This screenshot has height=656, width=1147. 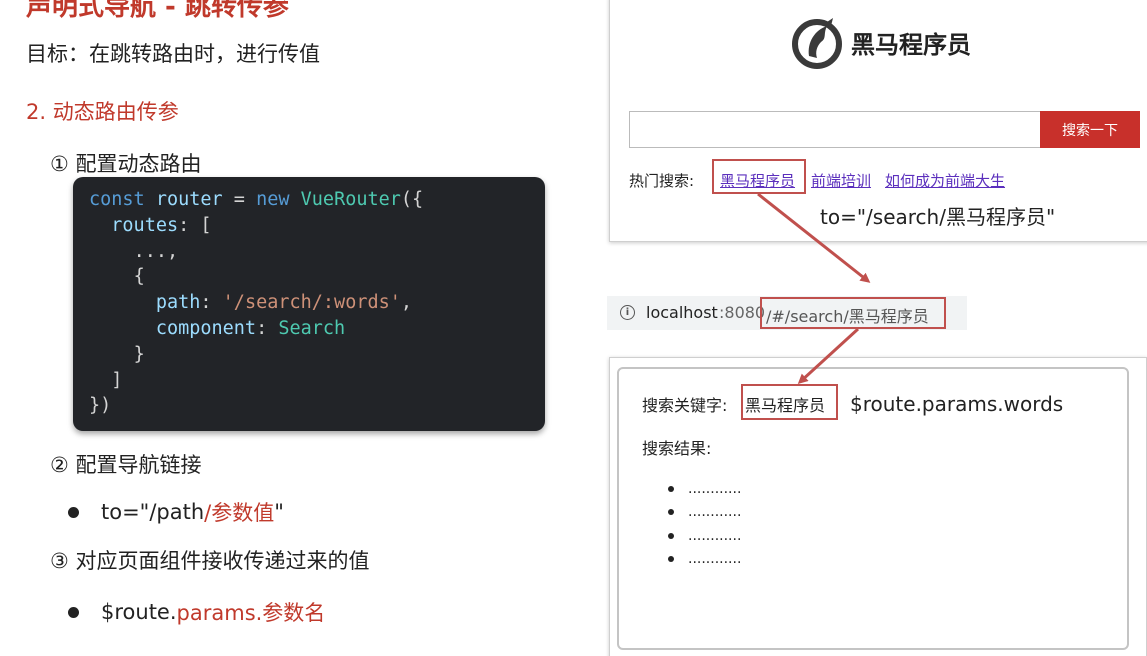 I want to click on code-punct: }), so click(x=100, y=406).